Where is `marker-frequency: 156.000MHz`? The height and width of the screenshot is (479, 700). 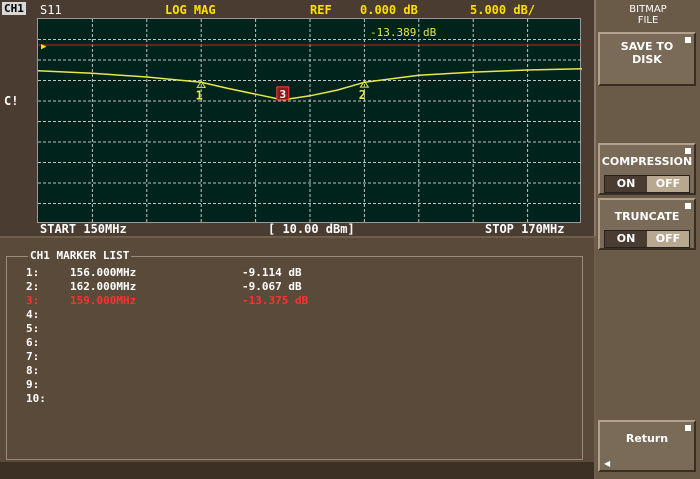
marker-frequency: 156.000MHz is located at coordinates (103, 272).